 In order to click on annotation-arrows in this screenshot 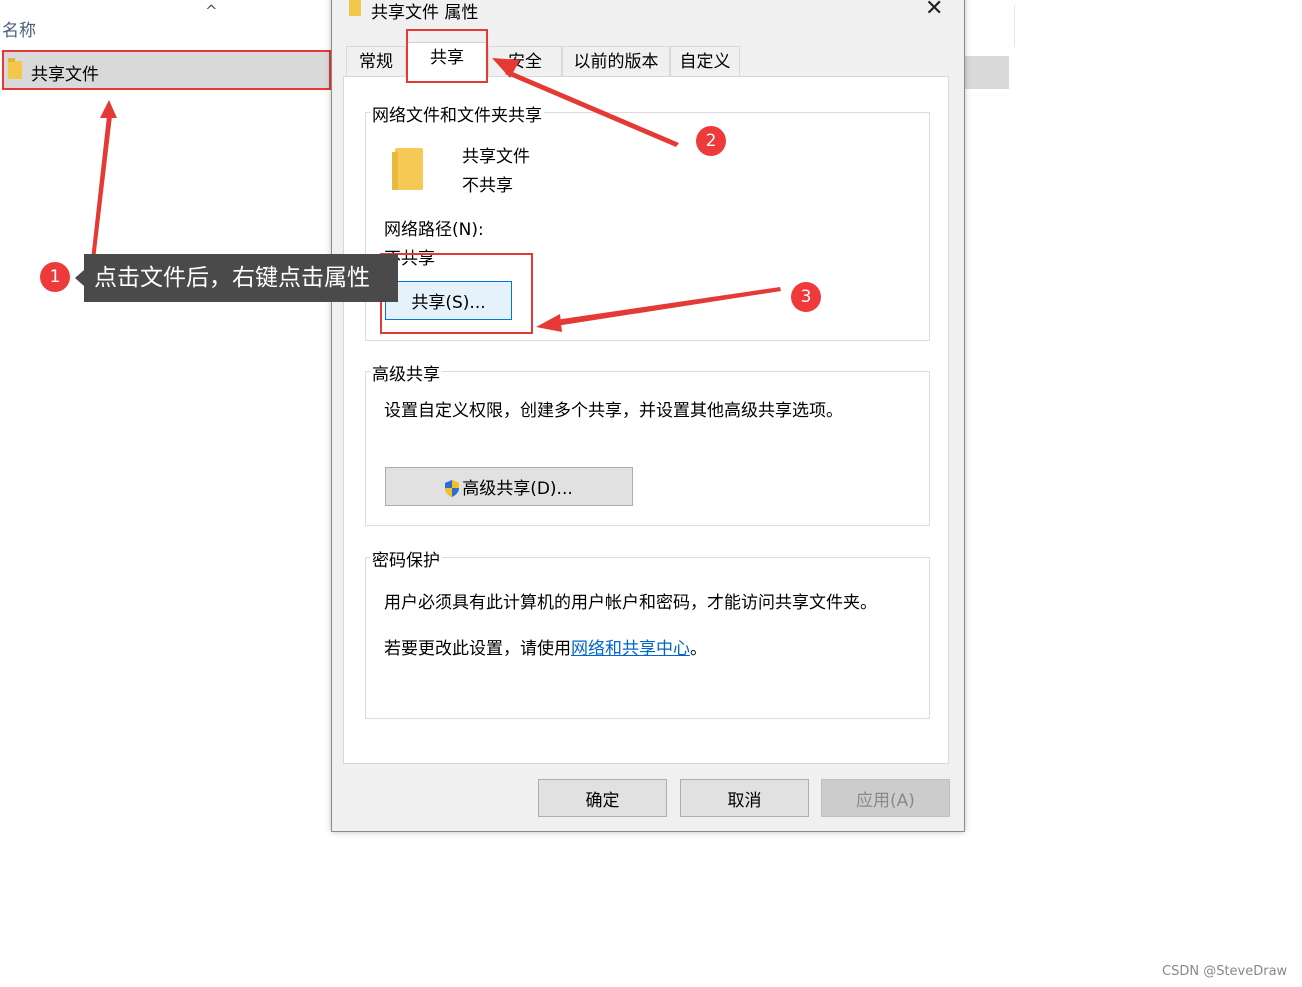, I will do `click(436, 195)`.